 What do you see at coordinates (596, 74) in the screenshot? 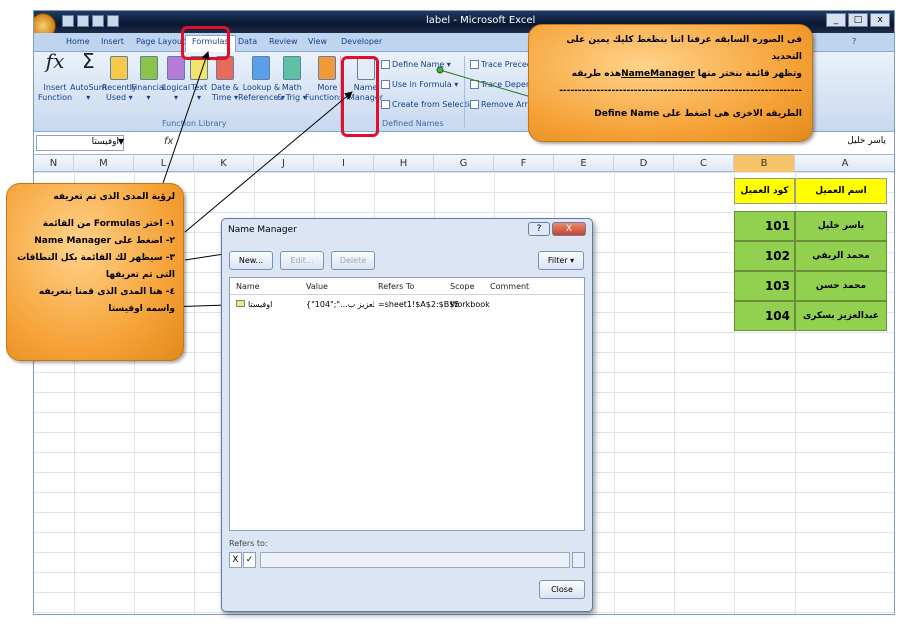
I see `callout-top-line2-end: هذه طريقه` at bounding box center [596, 74].